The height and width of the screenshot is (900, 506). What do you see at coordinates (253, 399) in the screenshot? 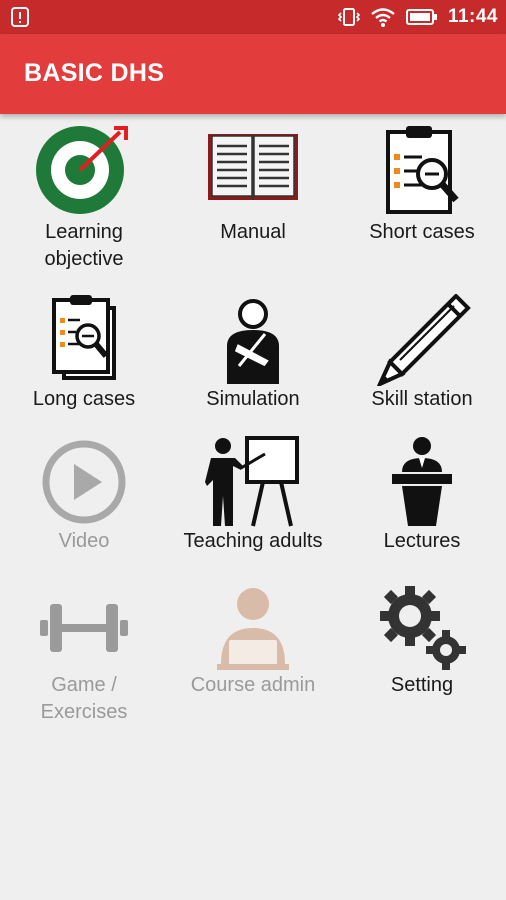
I see `menu-item-label: Simulation` at bounding box center [253, 399].